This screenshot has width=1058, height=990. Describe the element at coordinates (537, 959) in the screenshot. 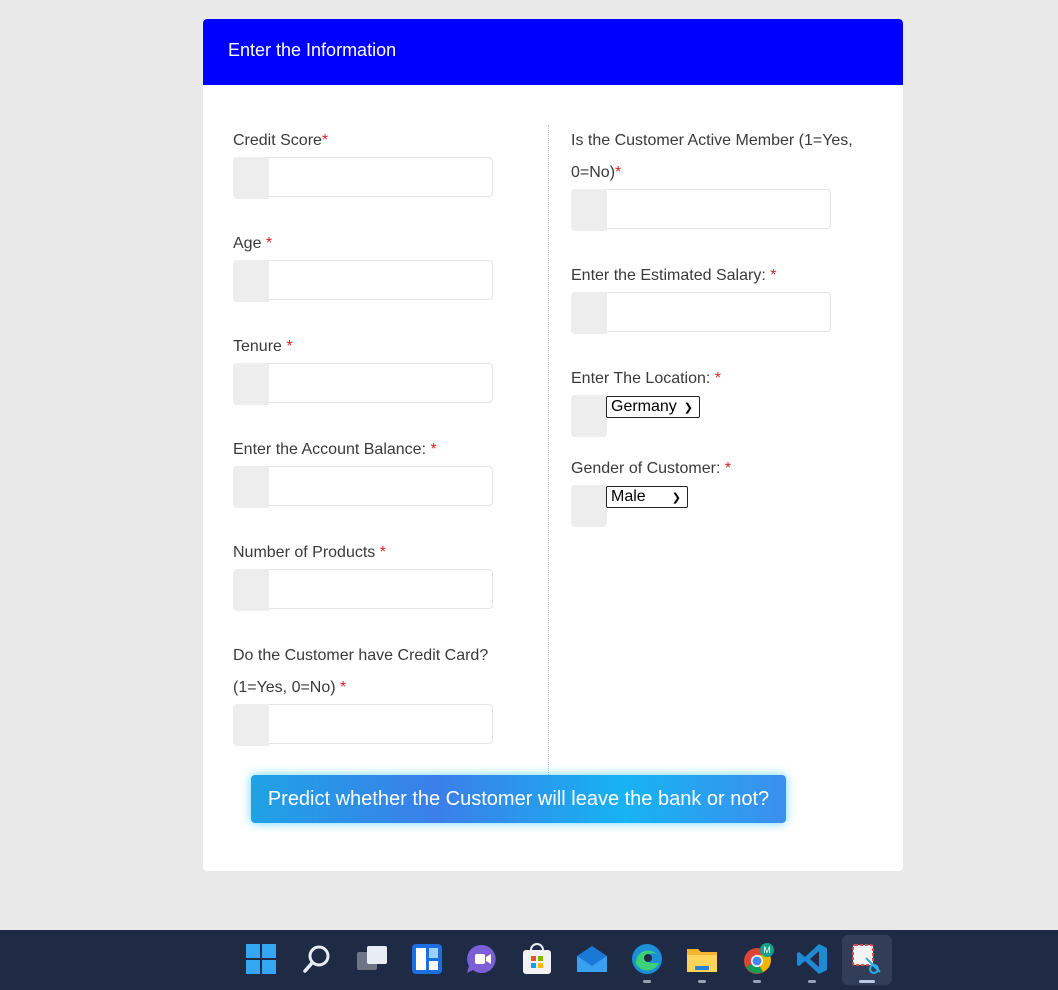

I see `microsoft-store-icon` at that location.